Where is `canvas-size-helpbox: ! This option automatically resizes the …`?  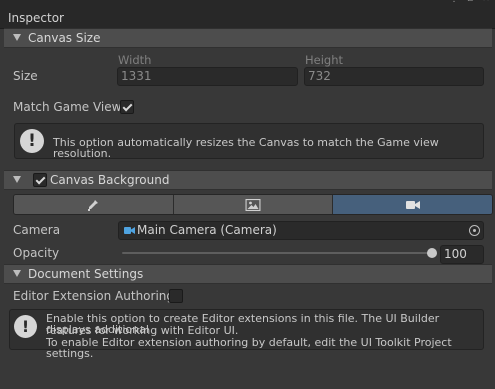
canvas-size-helpbox: ! This option automatically resizes the … is located at coordinates (249, 141).